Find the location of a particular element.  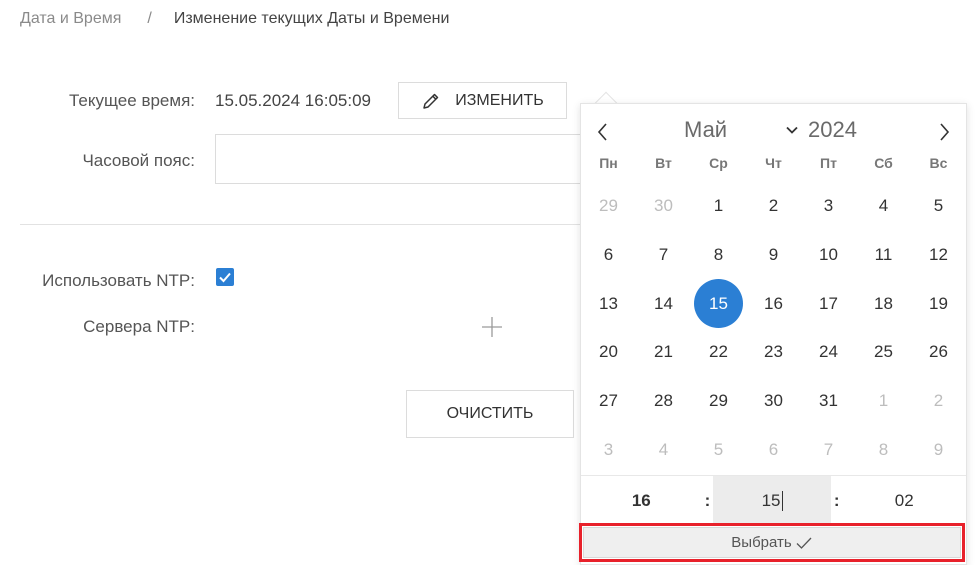

chevron-left-icon is located at coordinates (603, 132).